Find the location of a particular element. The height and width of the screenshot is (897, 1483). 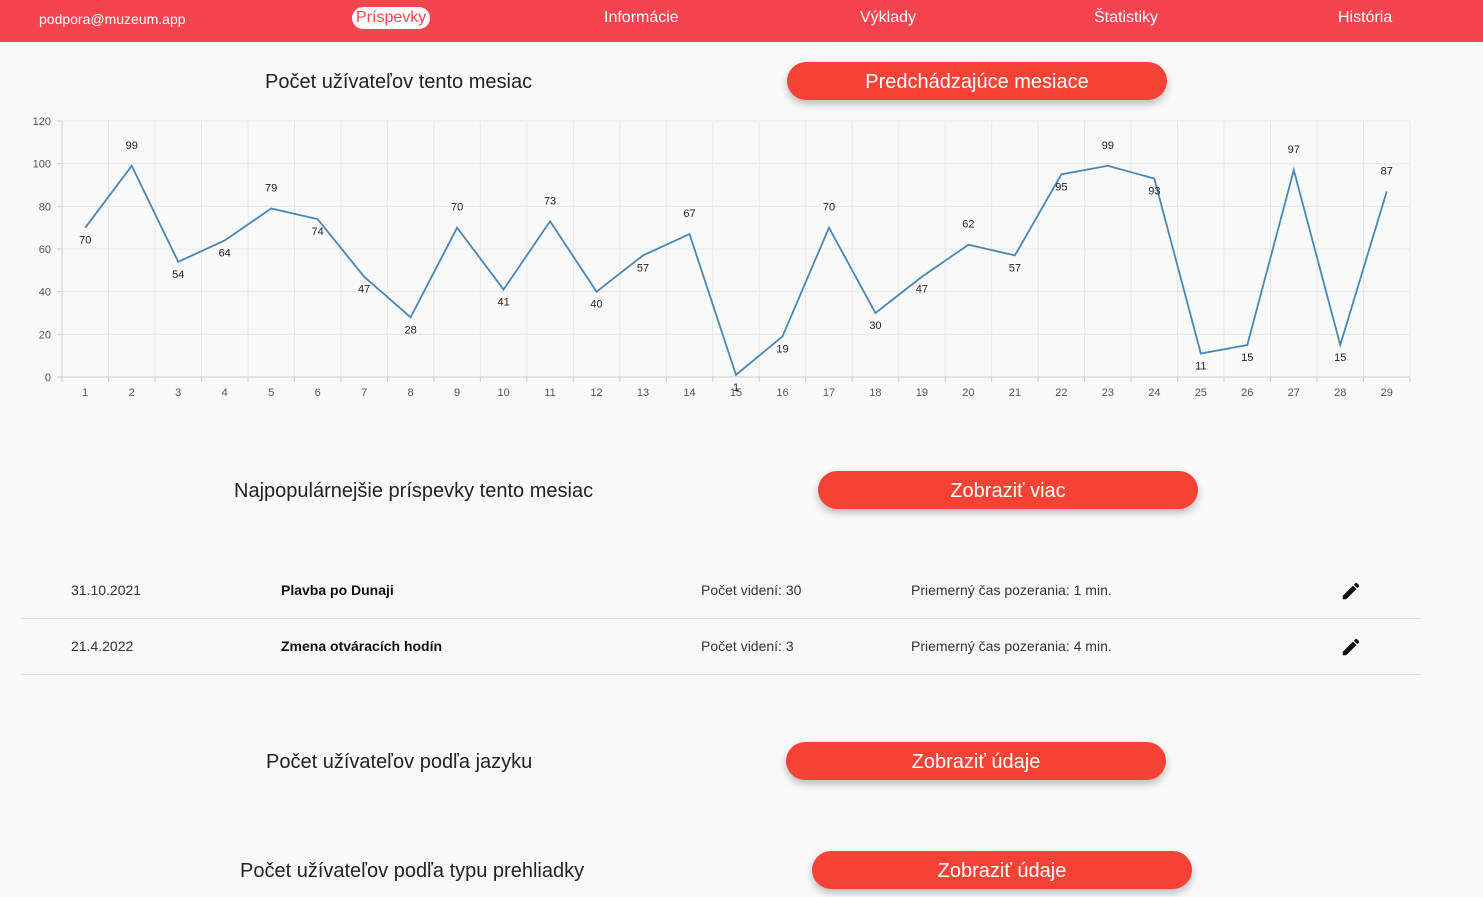

nav-tab-tours: Výklady is located at coordinates (888, 18).